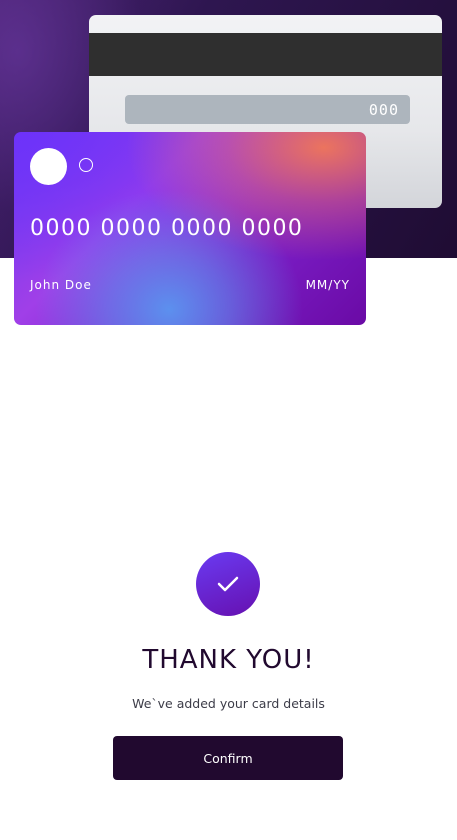  I want to click on success-badge, so click(228, 584).